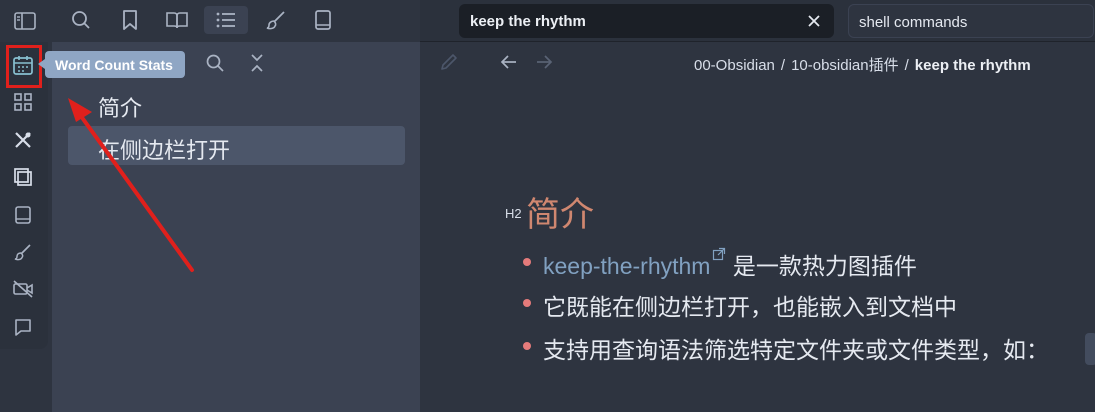 Image resolution: width=1095 pixels, height=412 pixels. I want to click on list-item-text: 是一款热力图插件, so click(821, 266).